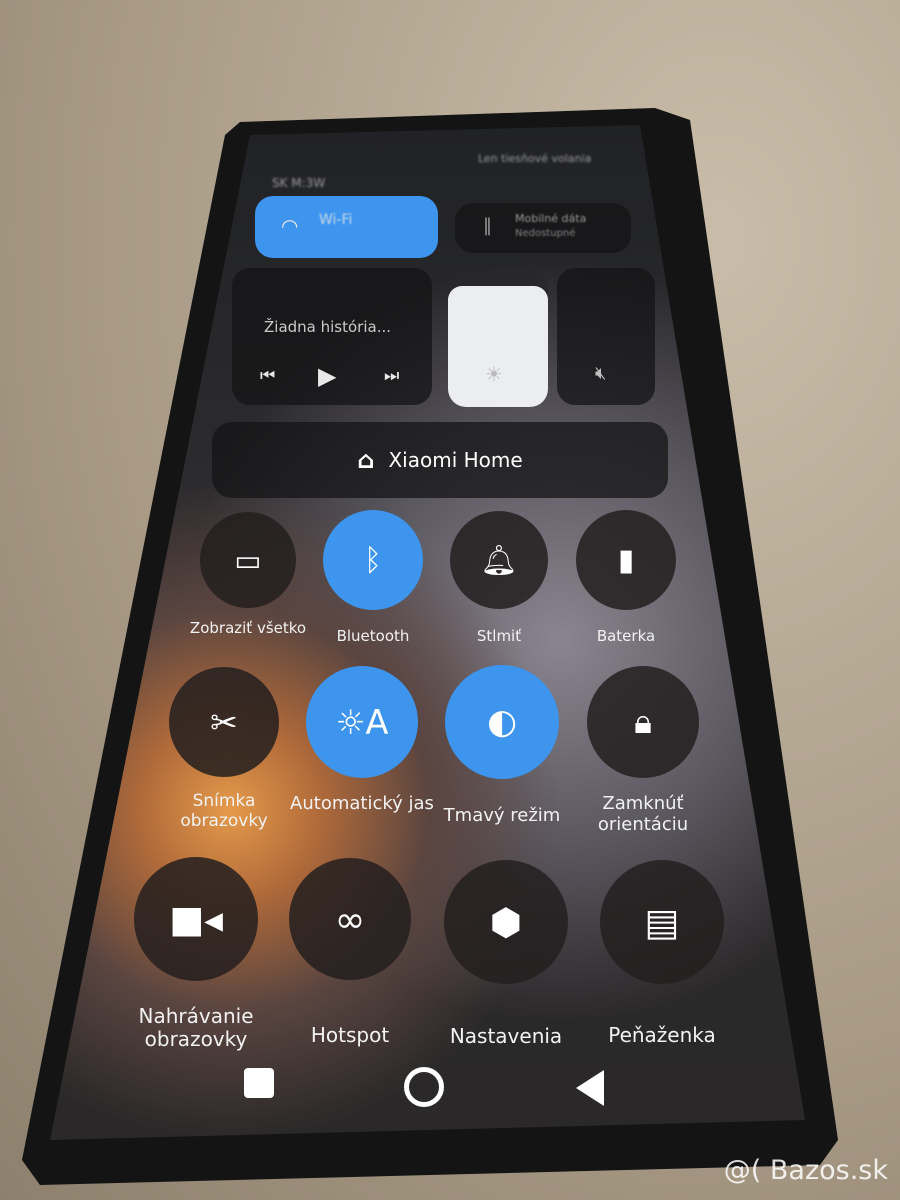 This screenshot has height=1200, width=900. I want to click on toggle-auto-brightness: ☼A, so click(362, 722).